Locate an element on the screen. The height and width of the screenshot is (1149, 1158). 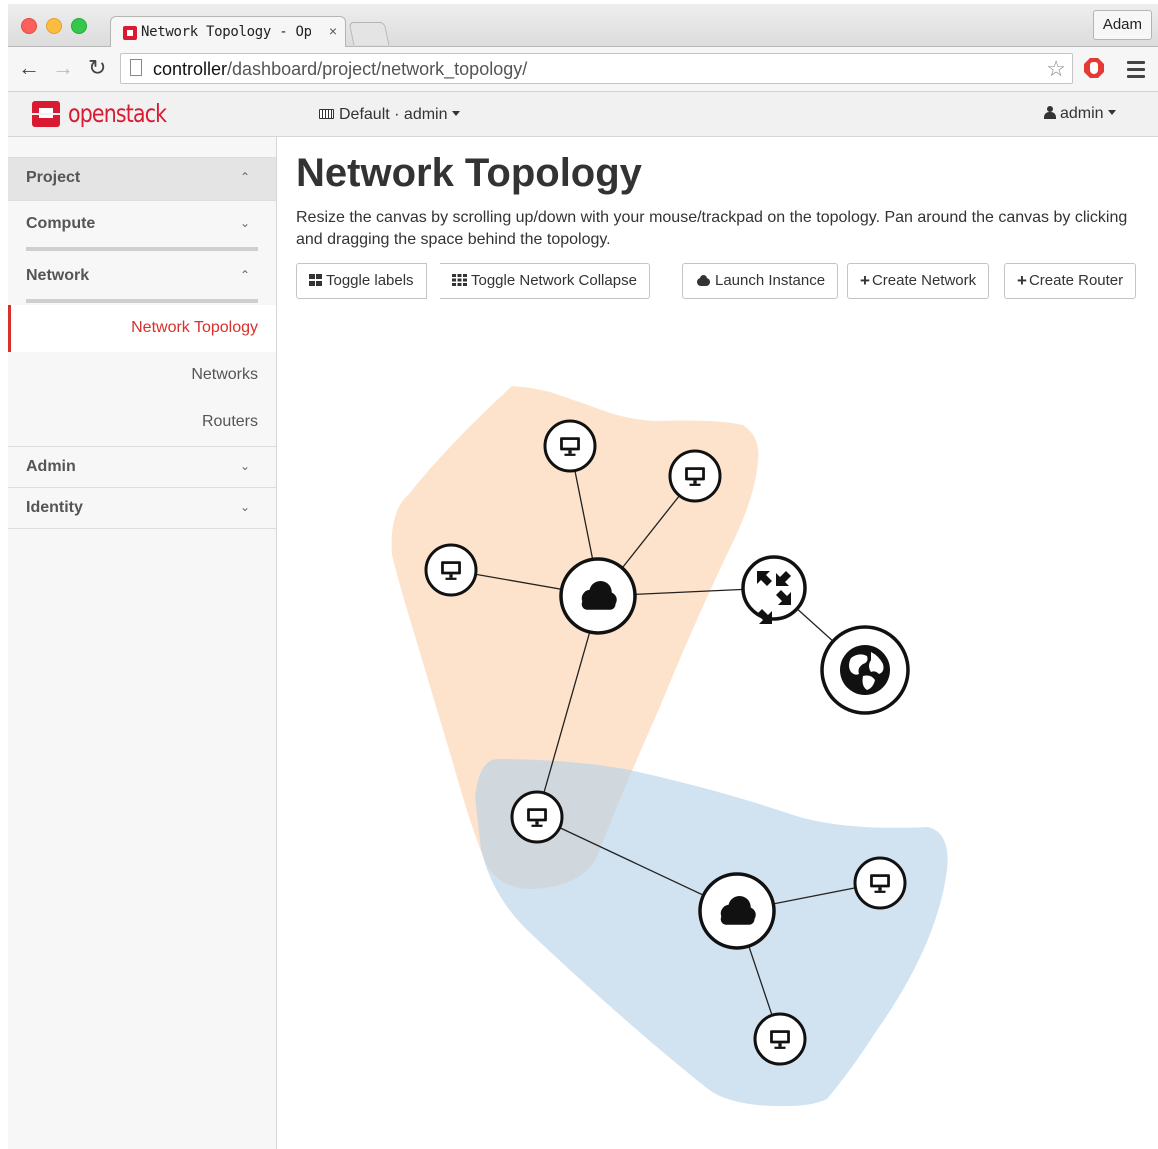
url-host: controller is located at coordinates (190, 69).